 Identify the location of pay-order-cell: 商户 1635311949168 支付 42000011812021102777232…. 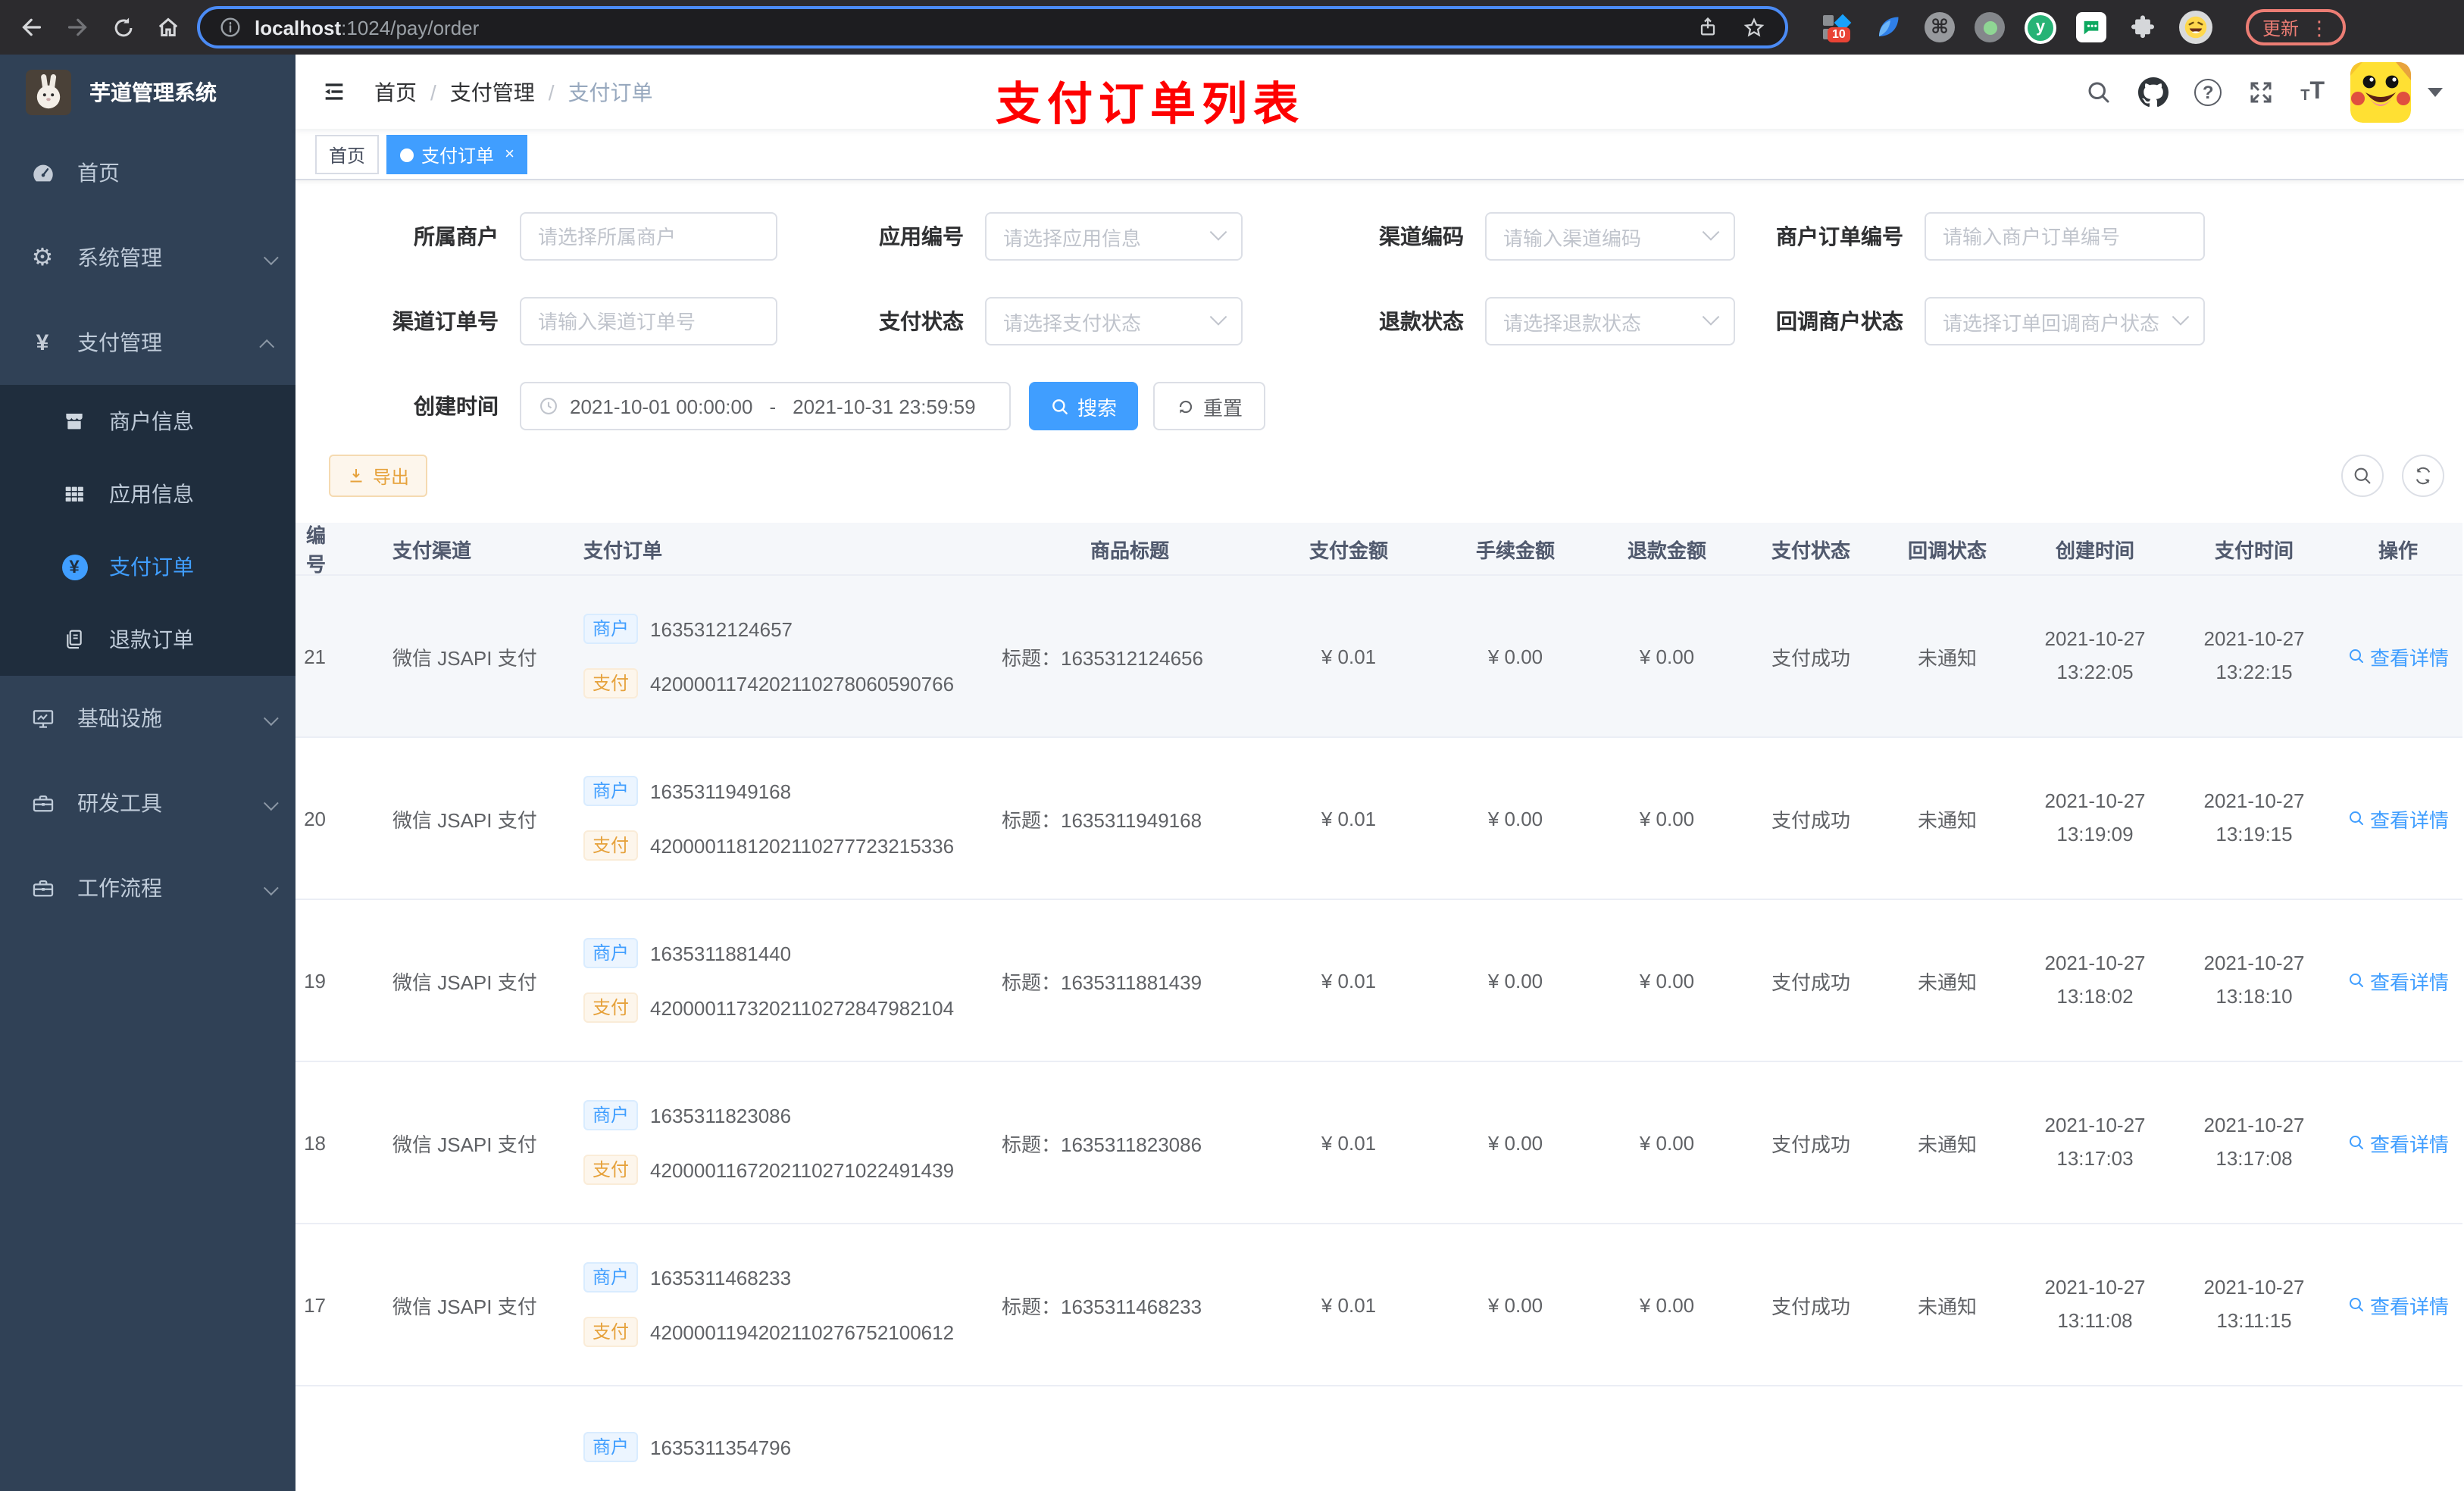
(780, 818).